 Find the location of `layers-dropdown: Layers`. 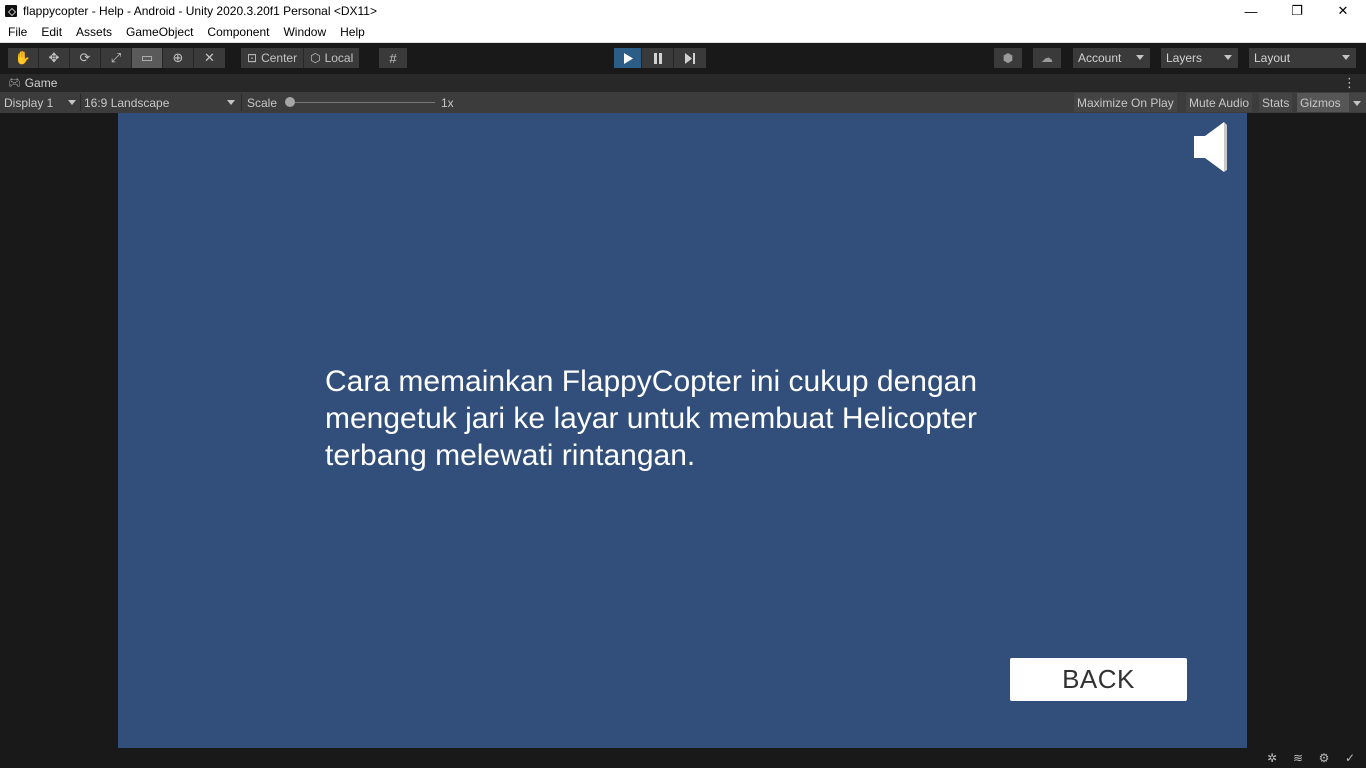

layers-dropdown: Layers is located at coordinates (1199, 58).